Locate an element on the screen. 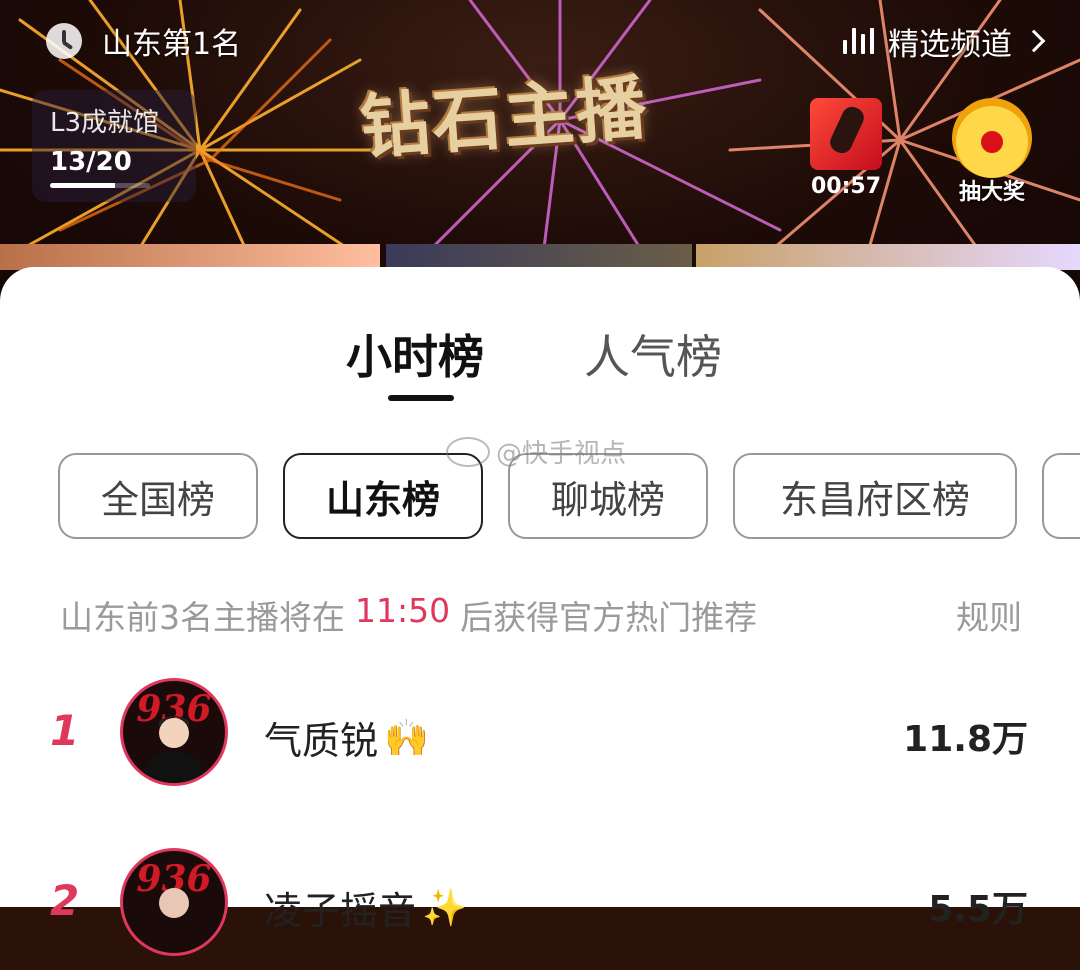 The height and width of the screenshot is (970, 1080). achievement-hall-card: L3成就馆 13/20 is located at coordinates (114, 146).